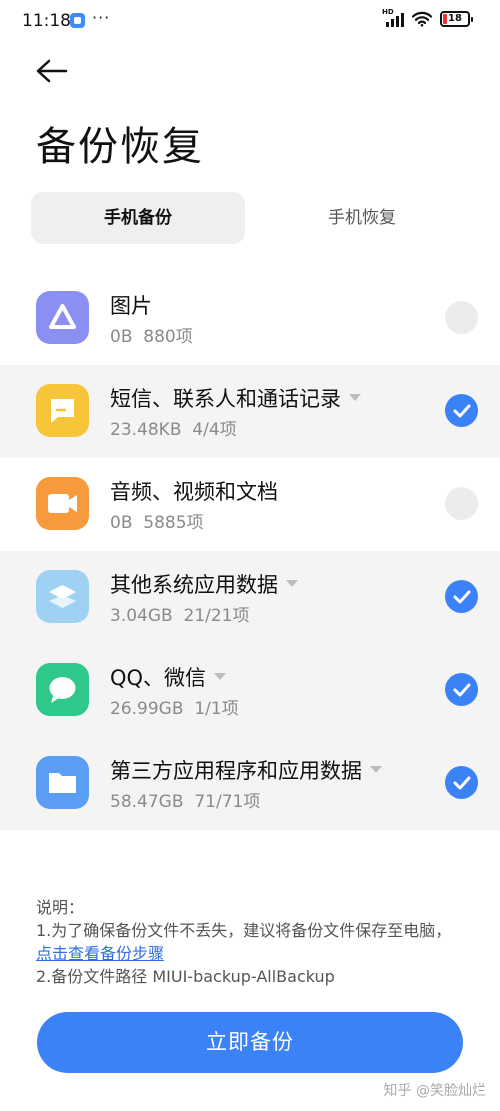 This screenshot has width=500, height=1111. Describe the element at coordinates (60, 907) in the screenshot. I see `notes-heading: 说明：` at that location.